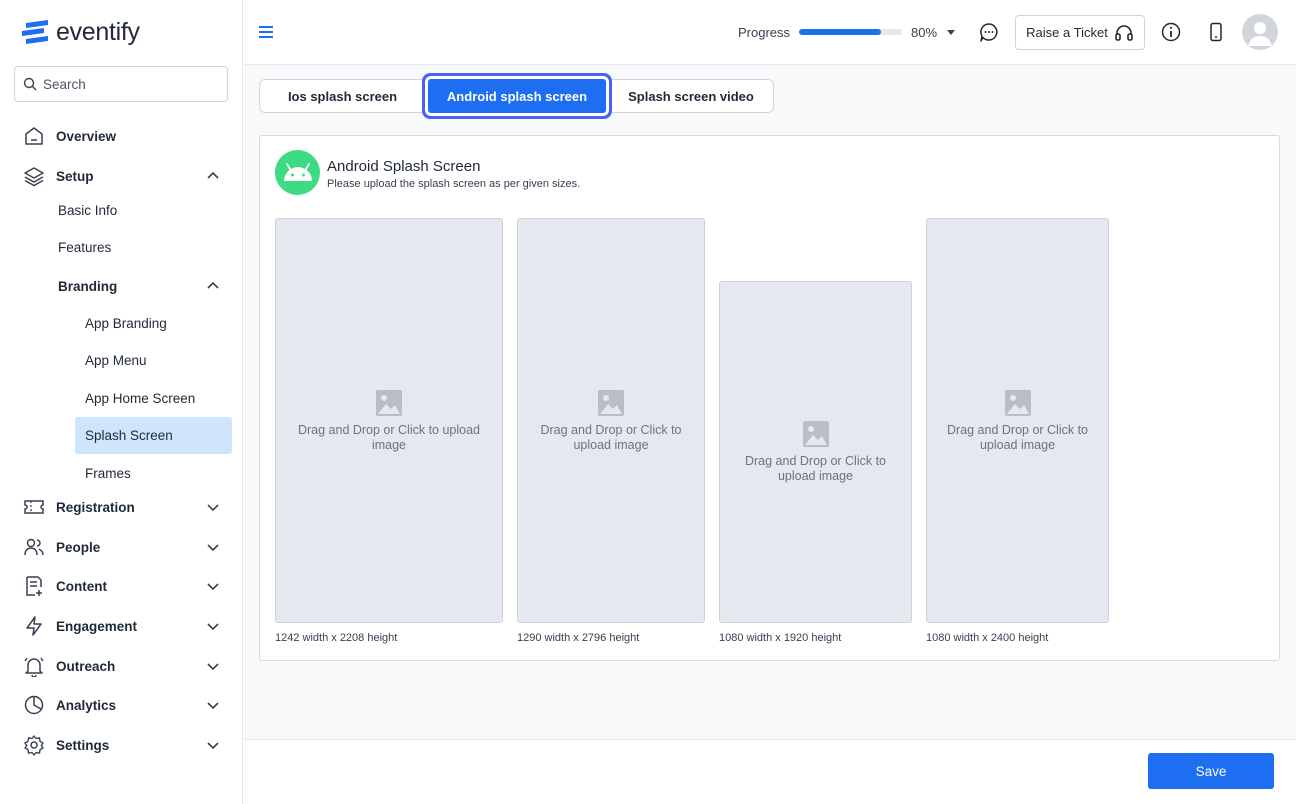  Describe the element at coordinates (266, 32) in the screenshot. I see `hamburger-menu-icon` at that location.